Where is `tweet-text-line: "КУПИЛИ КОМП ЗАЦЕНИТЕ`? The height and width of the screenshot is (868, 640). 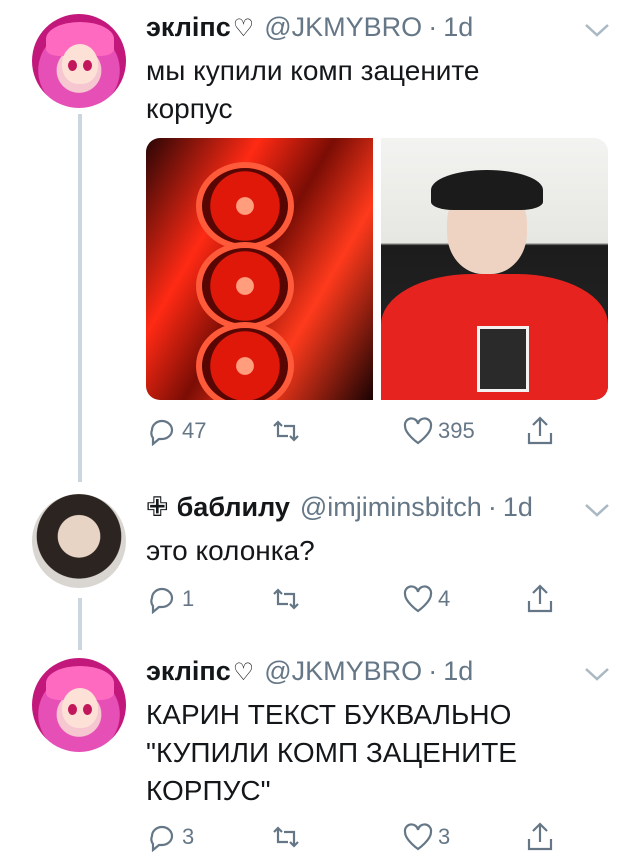 tweet-text-line: "КУПИЛИ КОМП ЗАЦЕНИТЕ is located at coordinates (331, 752).